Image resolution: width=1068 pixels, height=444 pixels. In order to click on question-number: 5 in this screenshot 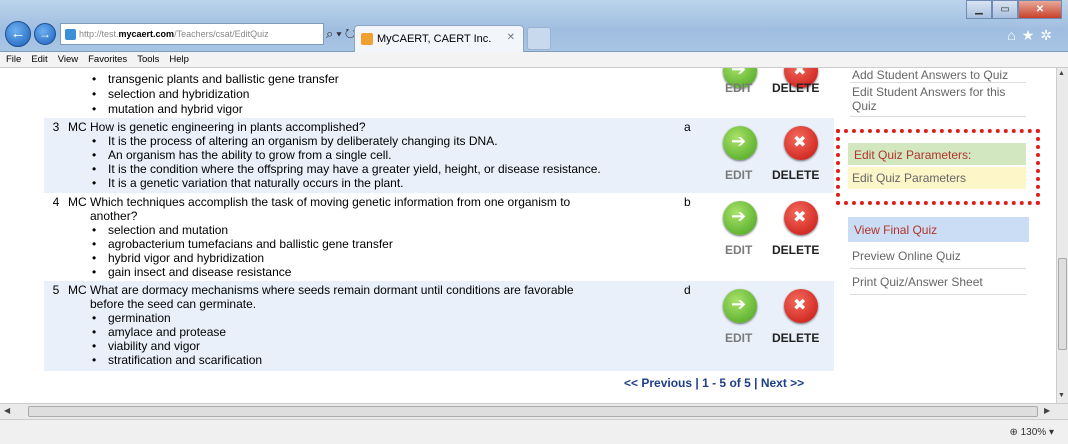, I will do `click(56, 290)`.